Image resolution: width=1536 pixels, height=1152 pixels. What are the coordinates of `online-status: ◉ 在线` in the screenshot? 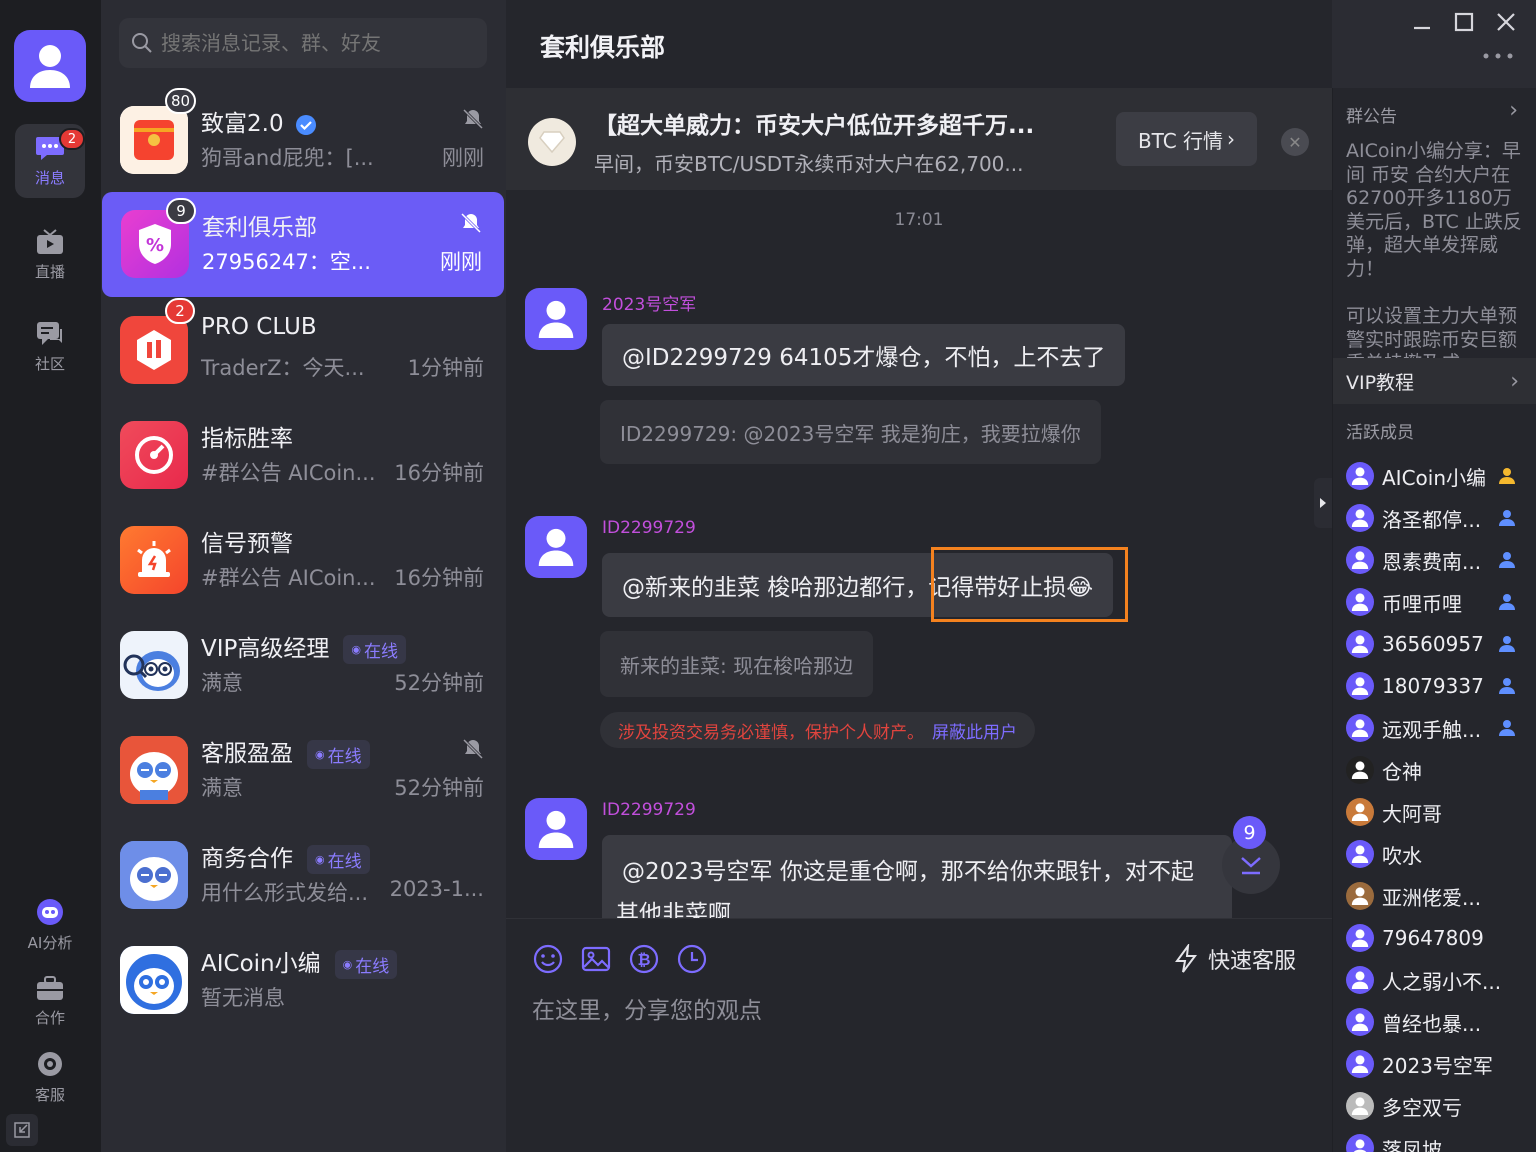 It's located at (338, 859).